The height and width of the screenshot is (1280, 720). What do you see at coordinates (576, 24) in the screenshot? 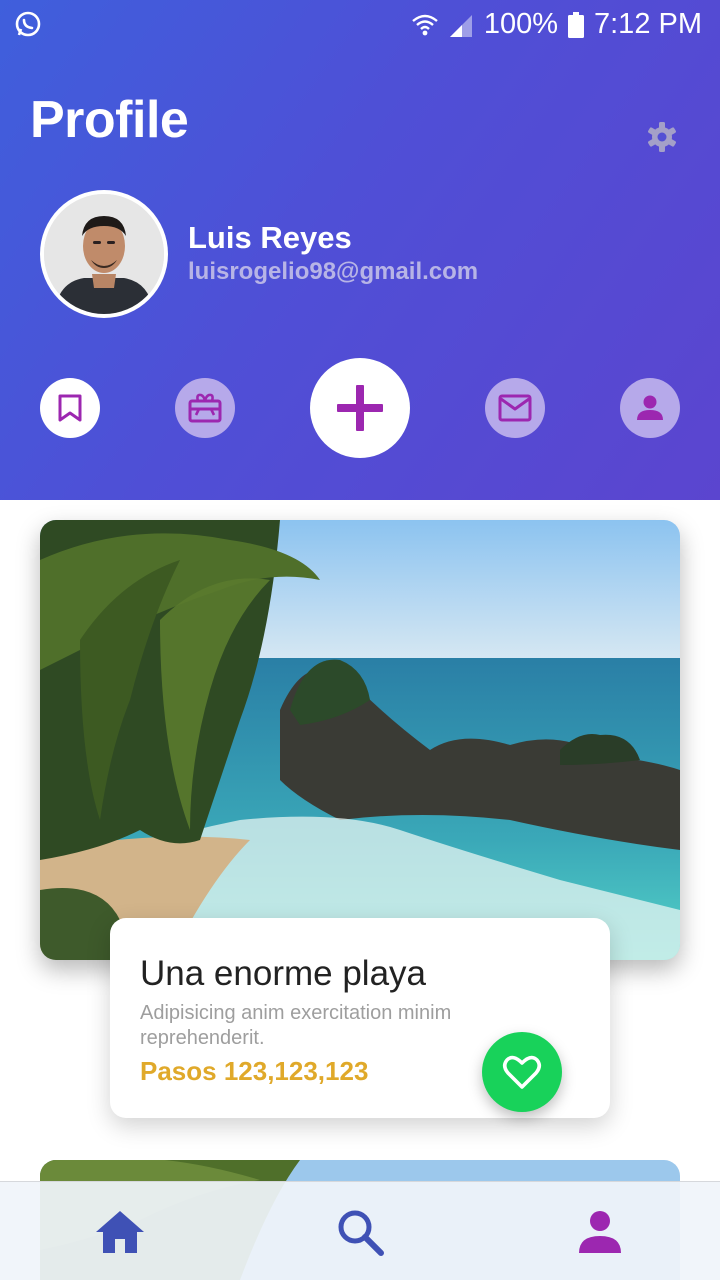
I see `battery-icon` at bounding box center [576, 24].